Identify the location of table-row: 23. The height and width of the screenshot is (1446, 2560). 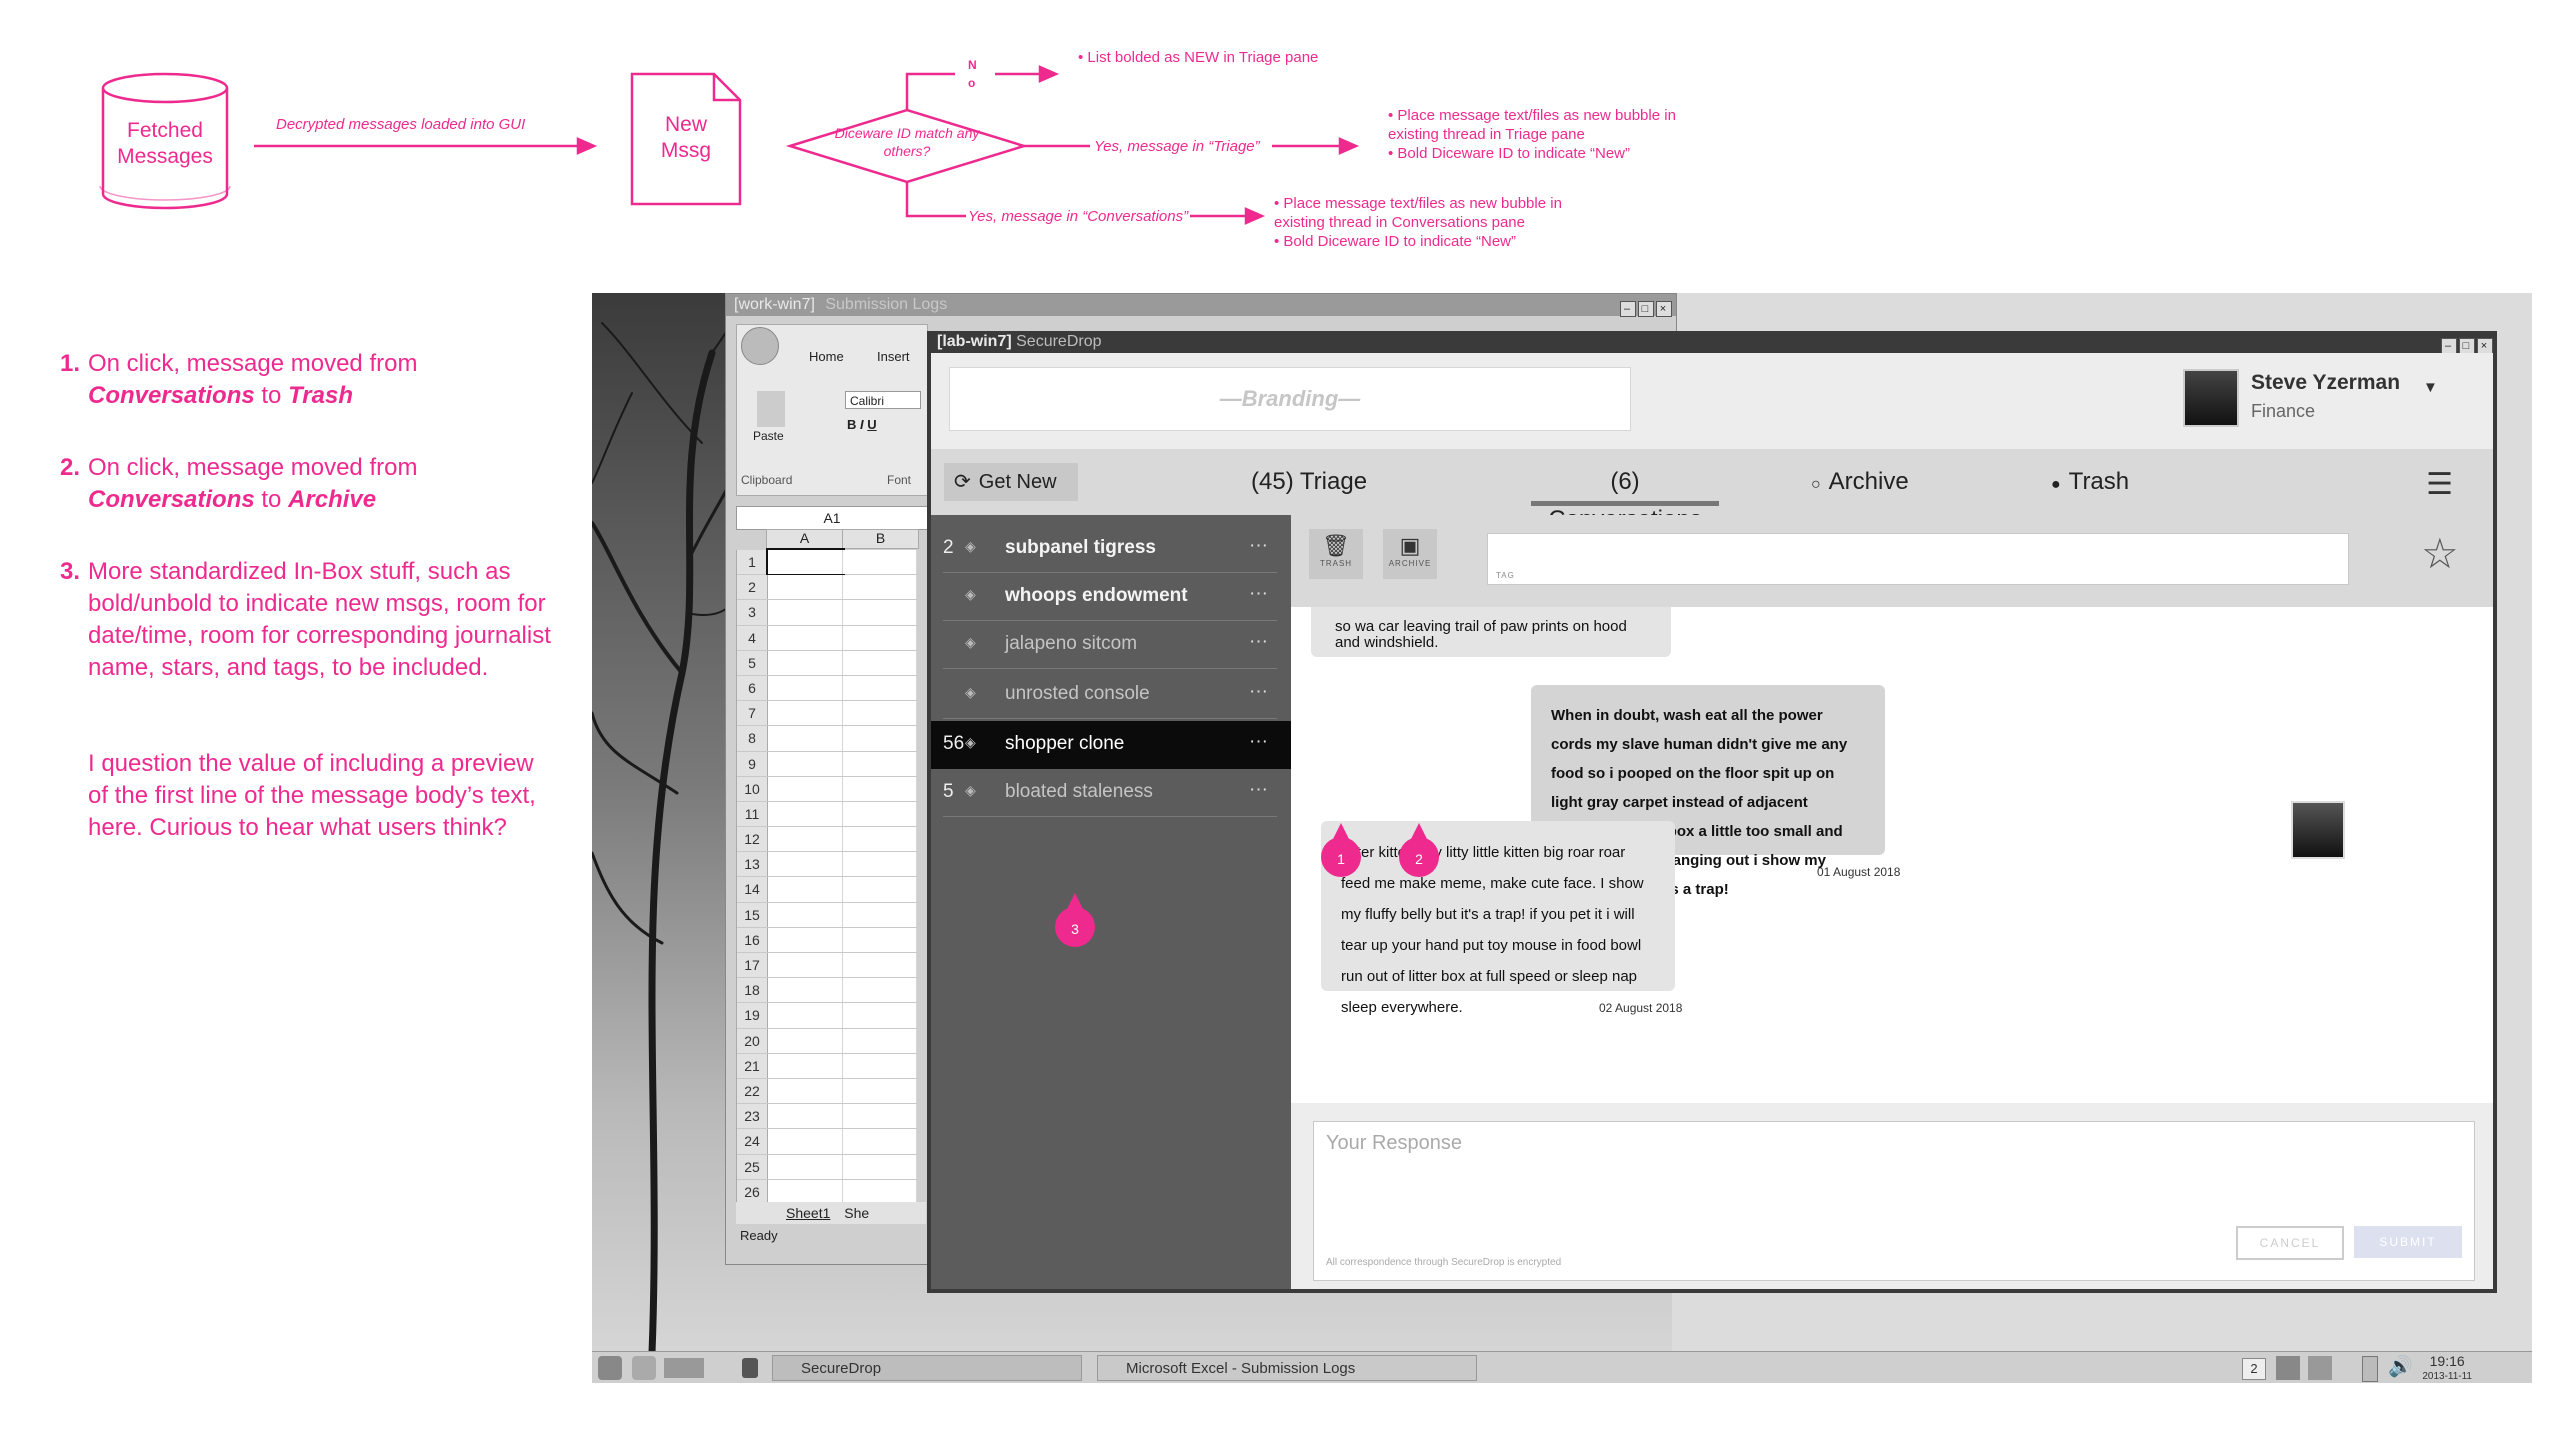
(827, 1117).